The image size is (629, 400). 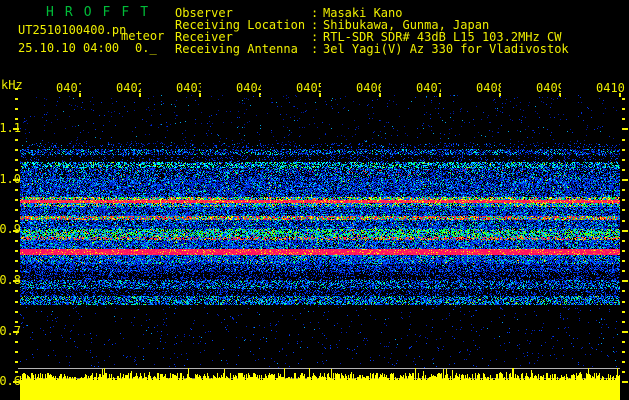 I want to click on meta-label: Receiving Antenna, so click(x=236, y=49).